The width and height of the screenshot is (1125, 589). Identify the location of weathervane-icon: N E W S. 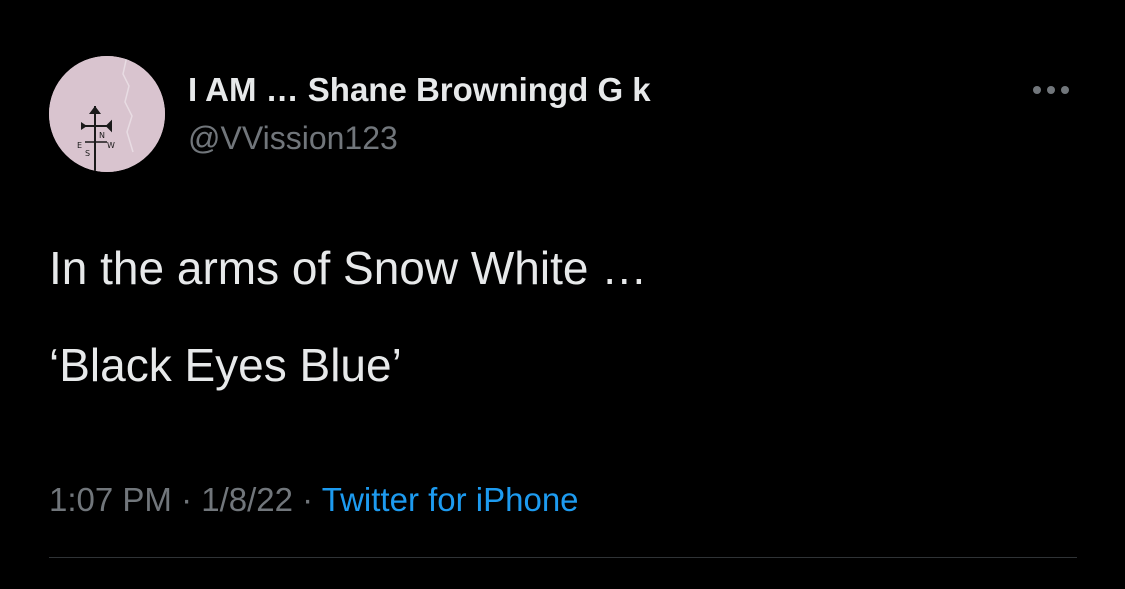
(107, 114).